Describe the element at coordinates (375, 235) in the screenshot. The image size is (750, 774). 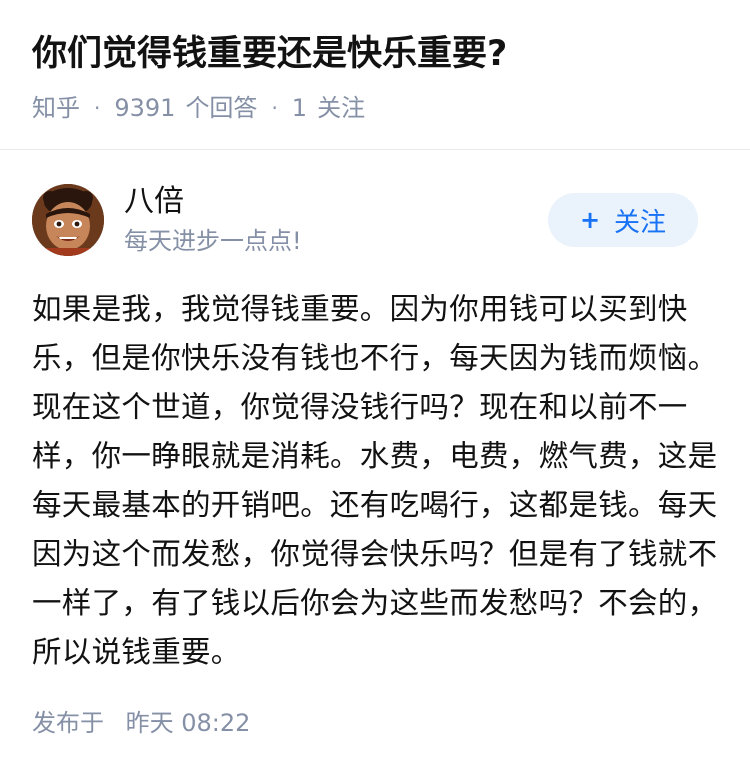
I see `author-info: 八倍 每天进步一点点! + 关注` at that location.